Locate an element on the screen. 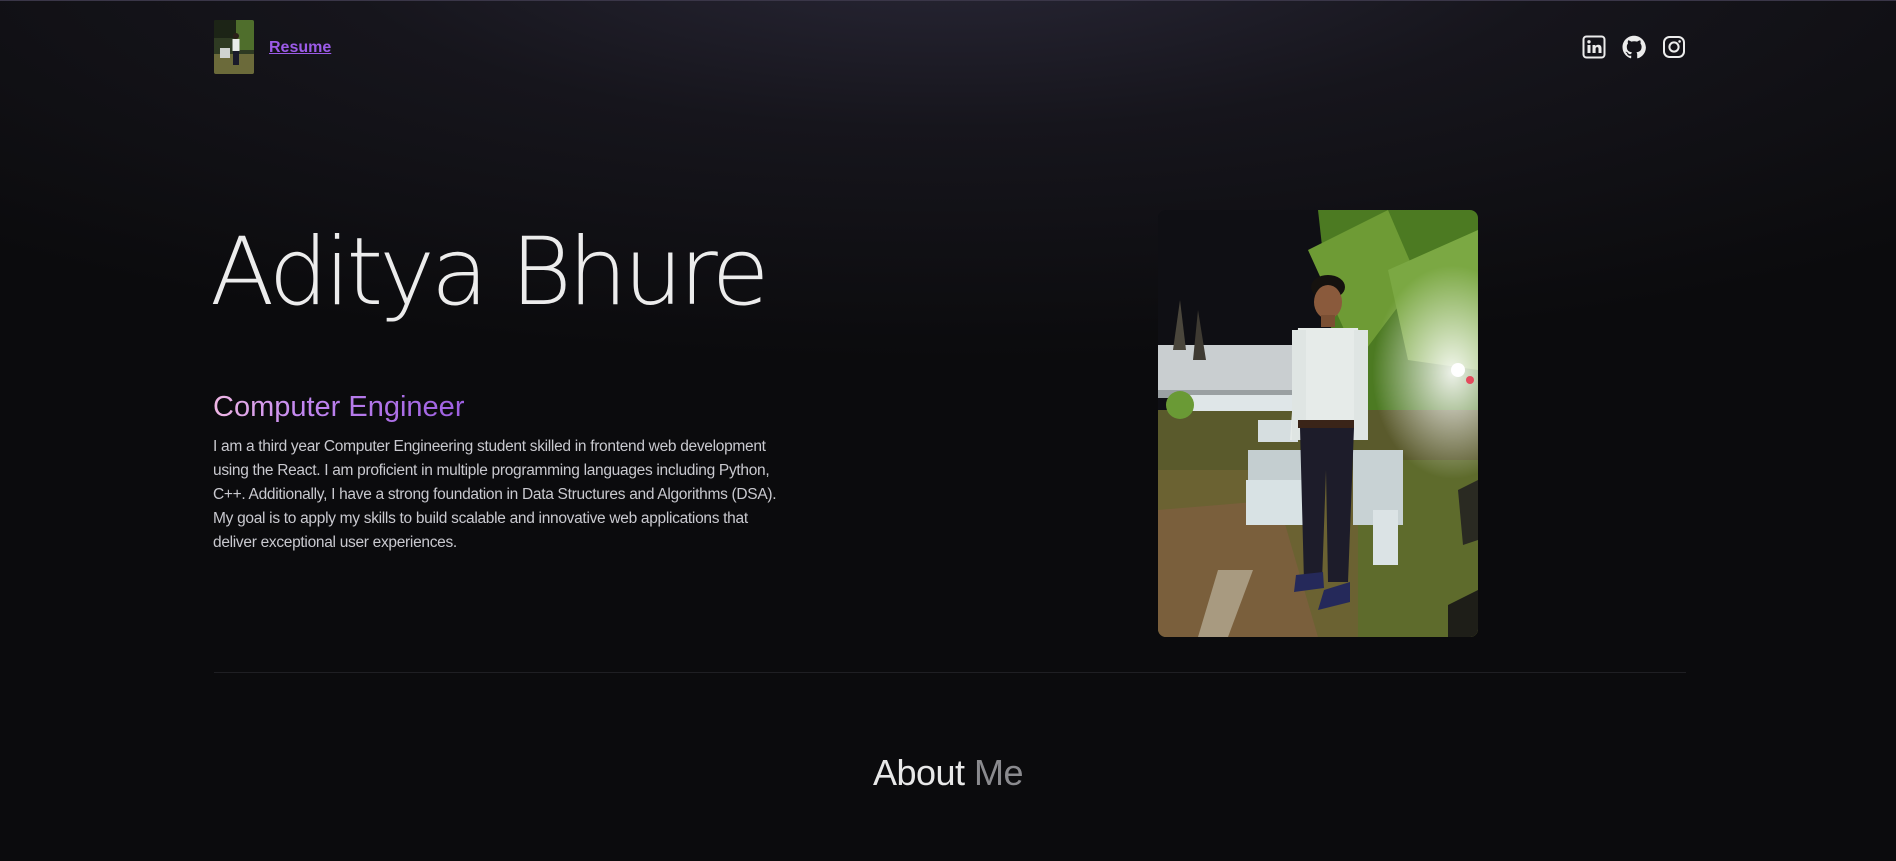 The height and width of the screenshot is (861, 1896). about-me-heading: About Me is located at coordinates (948, 773).